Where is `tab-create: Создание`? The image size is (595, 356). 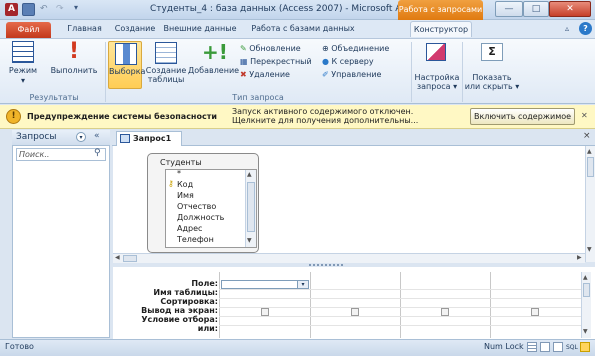 tab-create: Создание is located at coordinates (135, 29).